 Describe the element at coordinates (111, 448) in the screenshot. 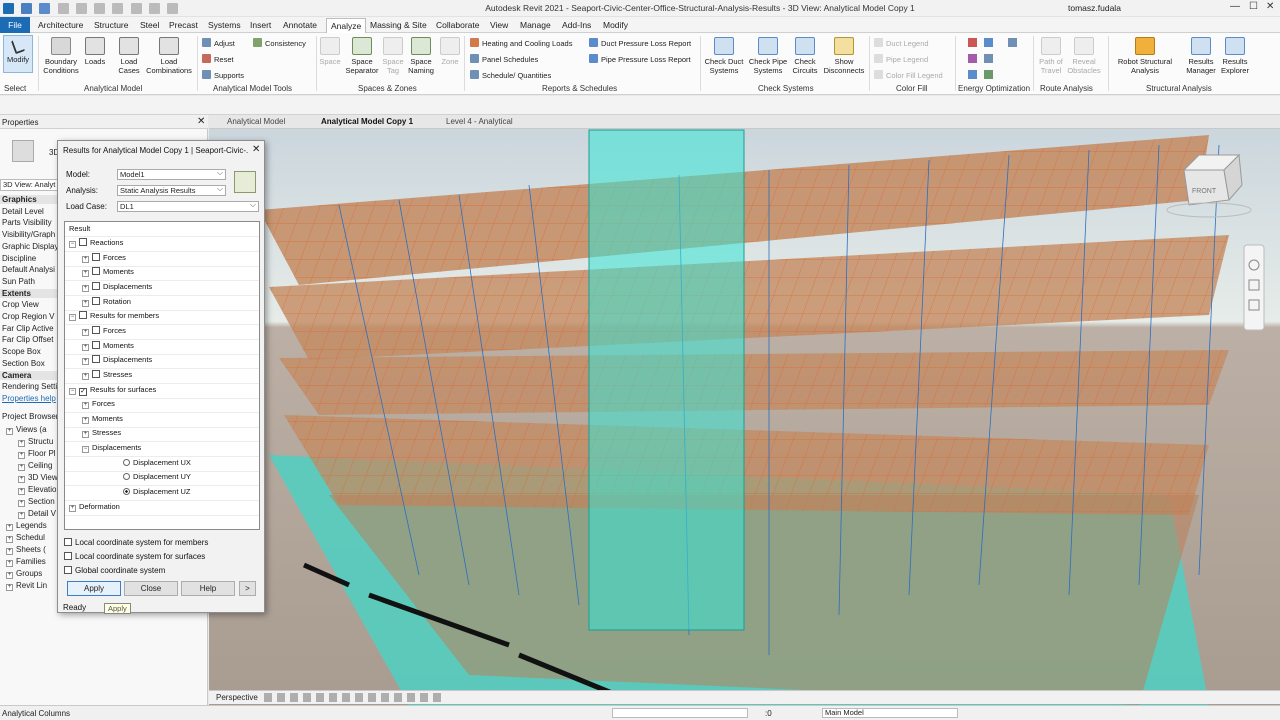

I see `tree-item: − Displacements` at that location.